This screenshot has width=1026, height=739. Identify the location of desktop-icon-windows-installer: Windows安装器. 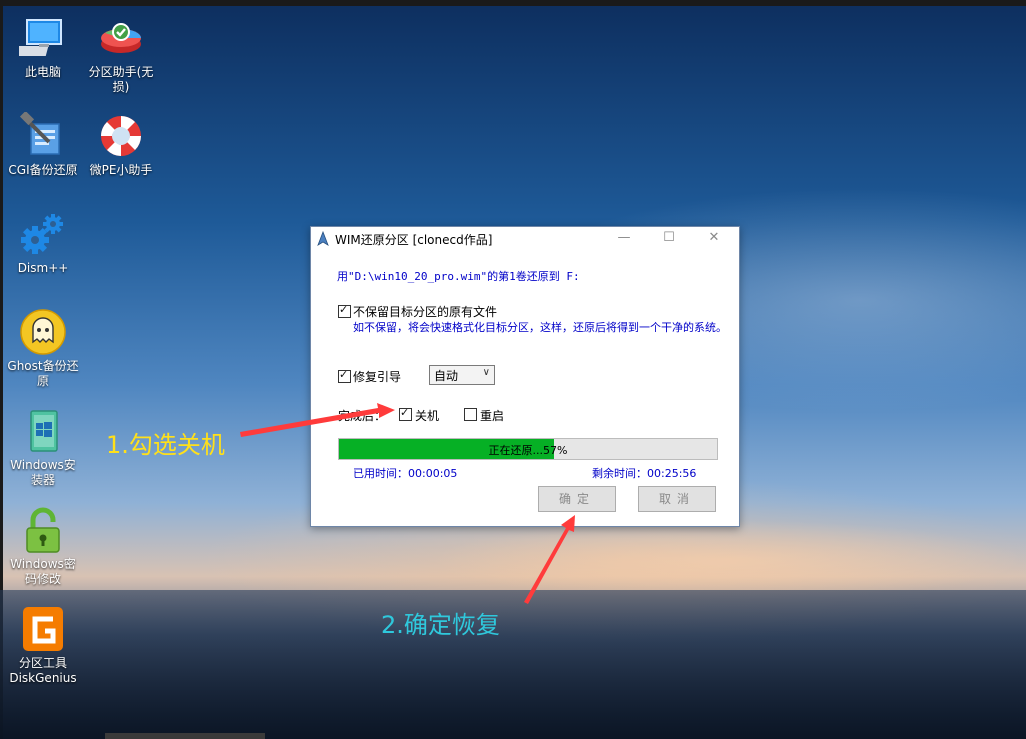
(43, 447).